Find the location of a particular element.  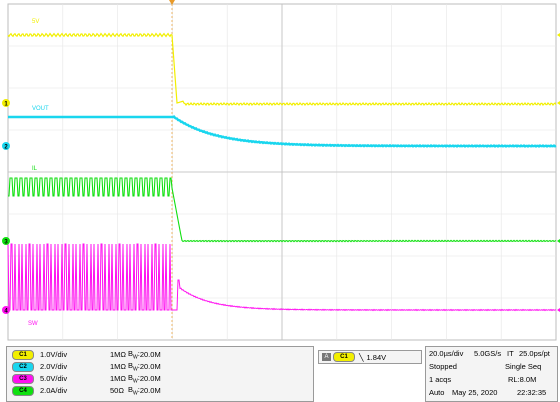

c4-bw-label: BW: is located at coordinates (134, 390).